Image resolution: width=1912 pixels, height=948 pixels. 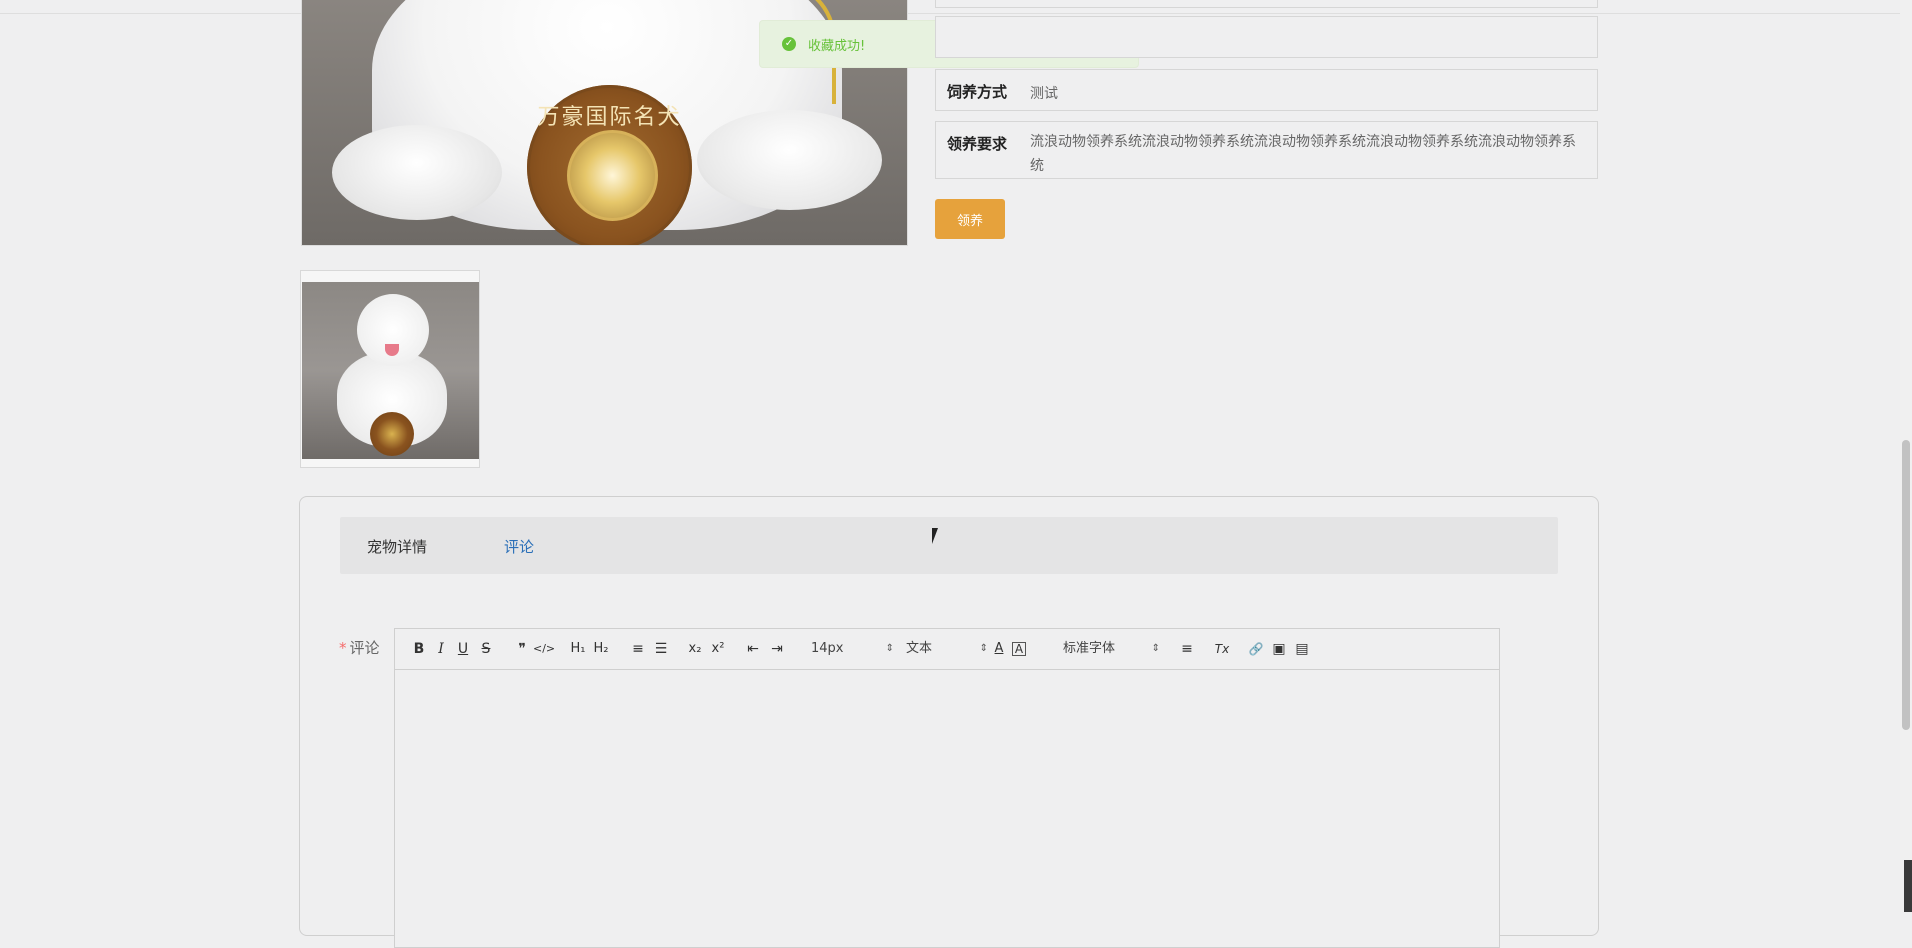 What do you see at coordinates (1089, 648) in the screenshot?
I see `font-family-value: 标准字体` at bounding box center [1089, 648].